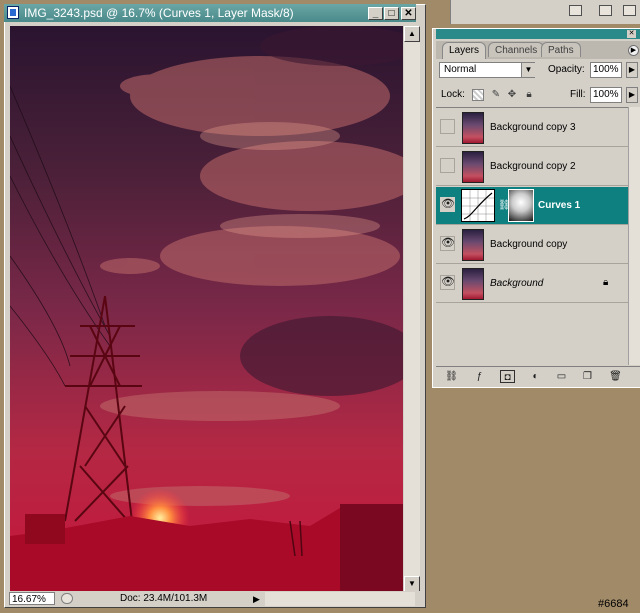 The height and width of the screenshot is (613, 640). I want to click on palette-bottom-bar: ⛓︎ ƒ ◘ ◐ ▭ ❐ 🗑︎, so click(538, 376).